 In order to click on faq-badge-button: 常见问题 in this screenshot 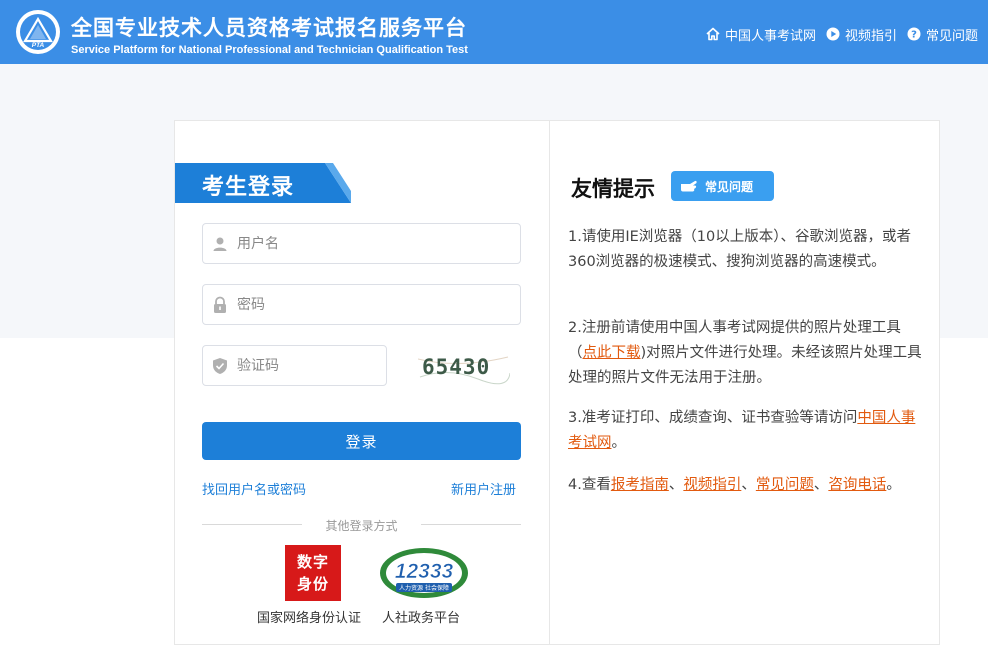, I will do `click(722, 186)`.